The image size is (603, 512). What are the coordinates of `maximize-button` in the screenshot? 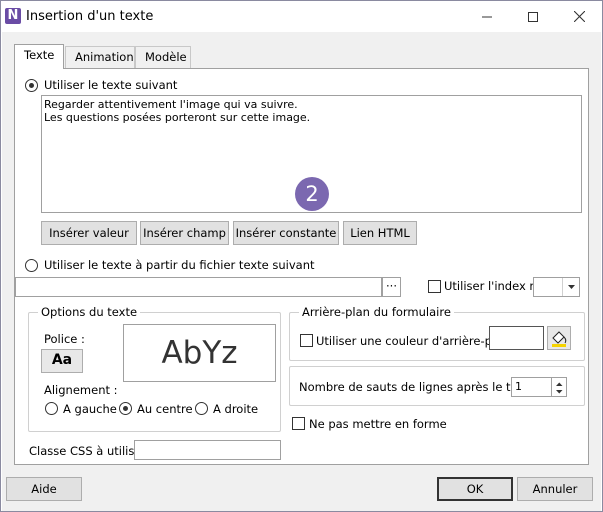 It's located at (533, 16).